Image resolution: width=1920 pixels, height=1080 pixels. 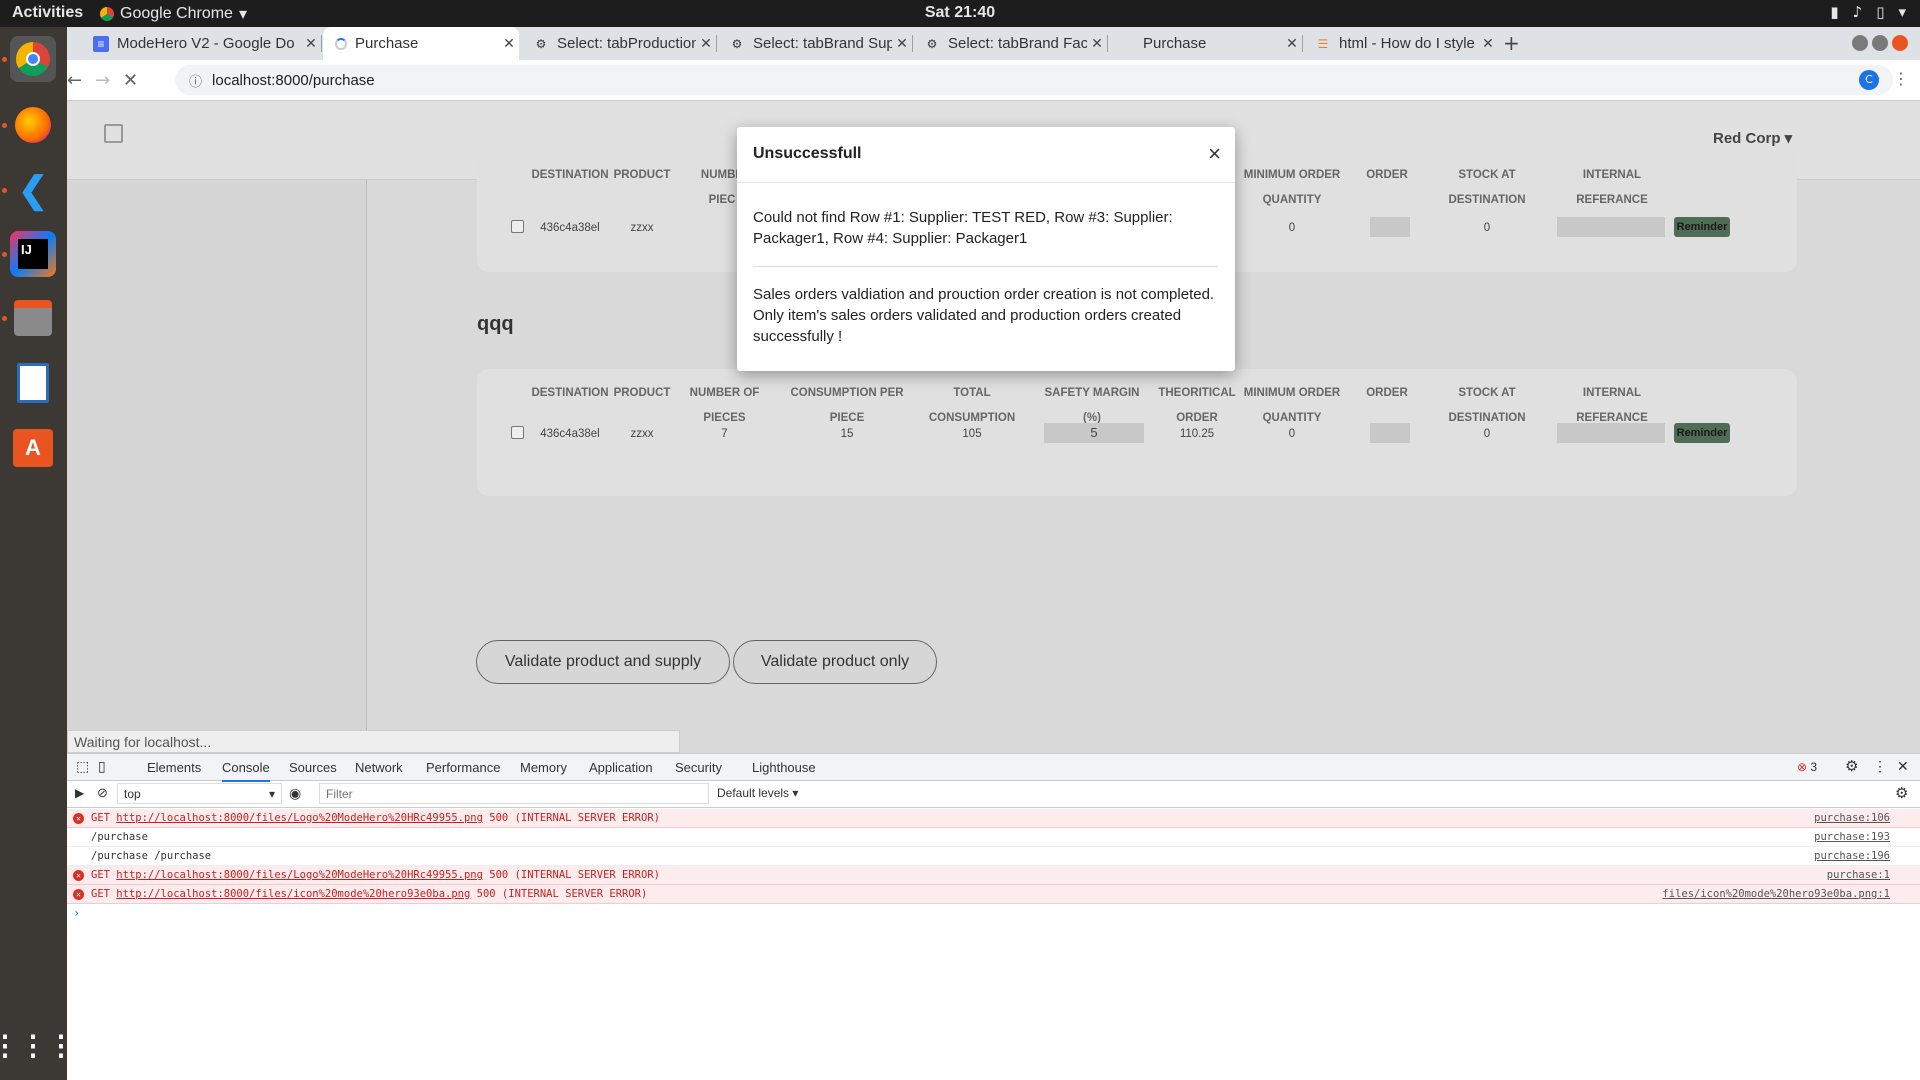 What do you see at coordinates (82, 766) in the screenshot?
I see `inspect-icon: ⬚` at bounding box center [82, 766].